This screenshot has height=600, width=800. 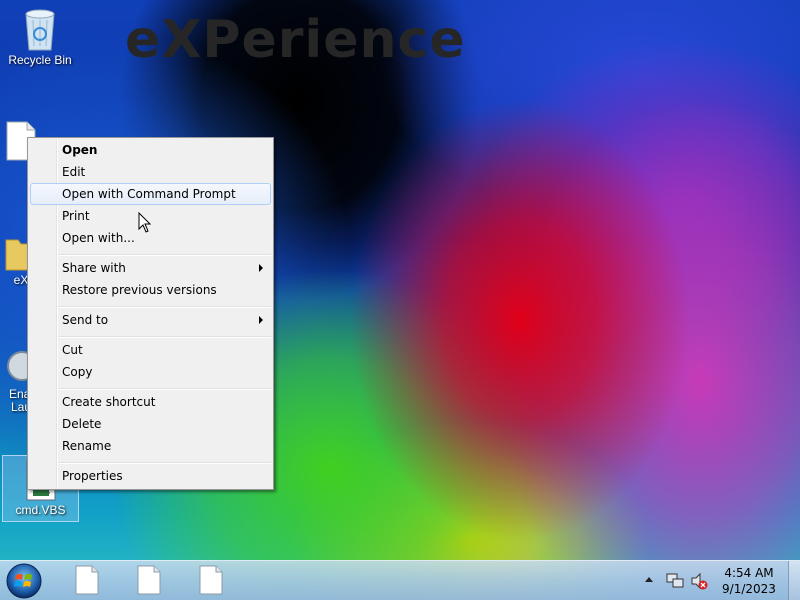 What do you see at coordinates (72, 350) in the screenshot?
I see `menu-item-cut-label: Cut` at bounding box center [72, 350].